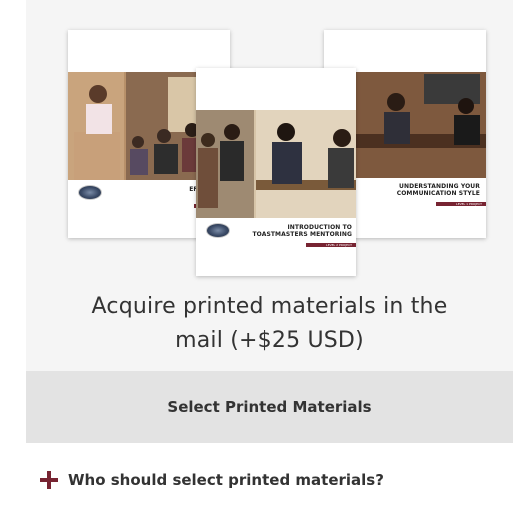  I want to click on booklet-photo, so click(276, 164).